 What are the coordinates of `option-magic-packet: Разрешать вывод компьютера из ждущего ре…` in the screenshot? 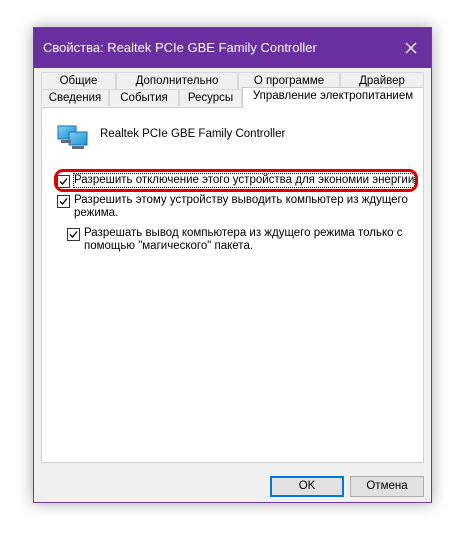 It's located at (235, 240).